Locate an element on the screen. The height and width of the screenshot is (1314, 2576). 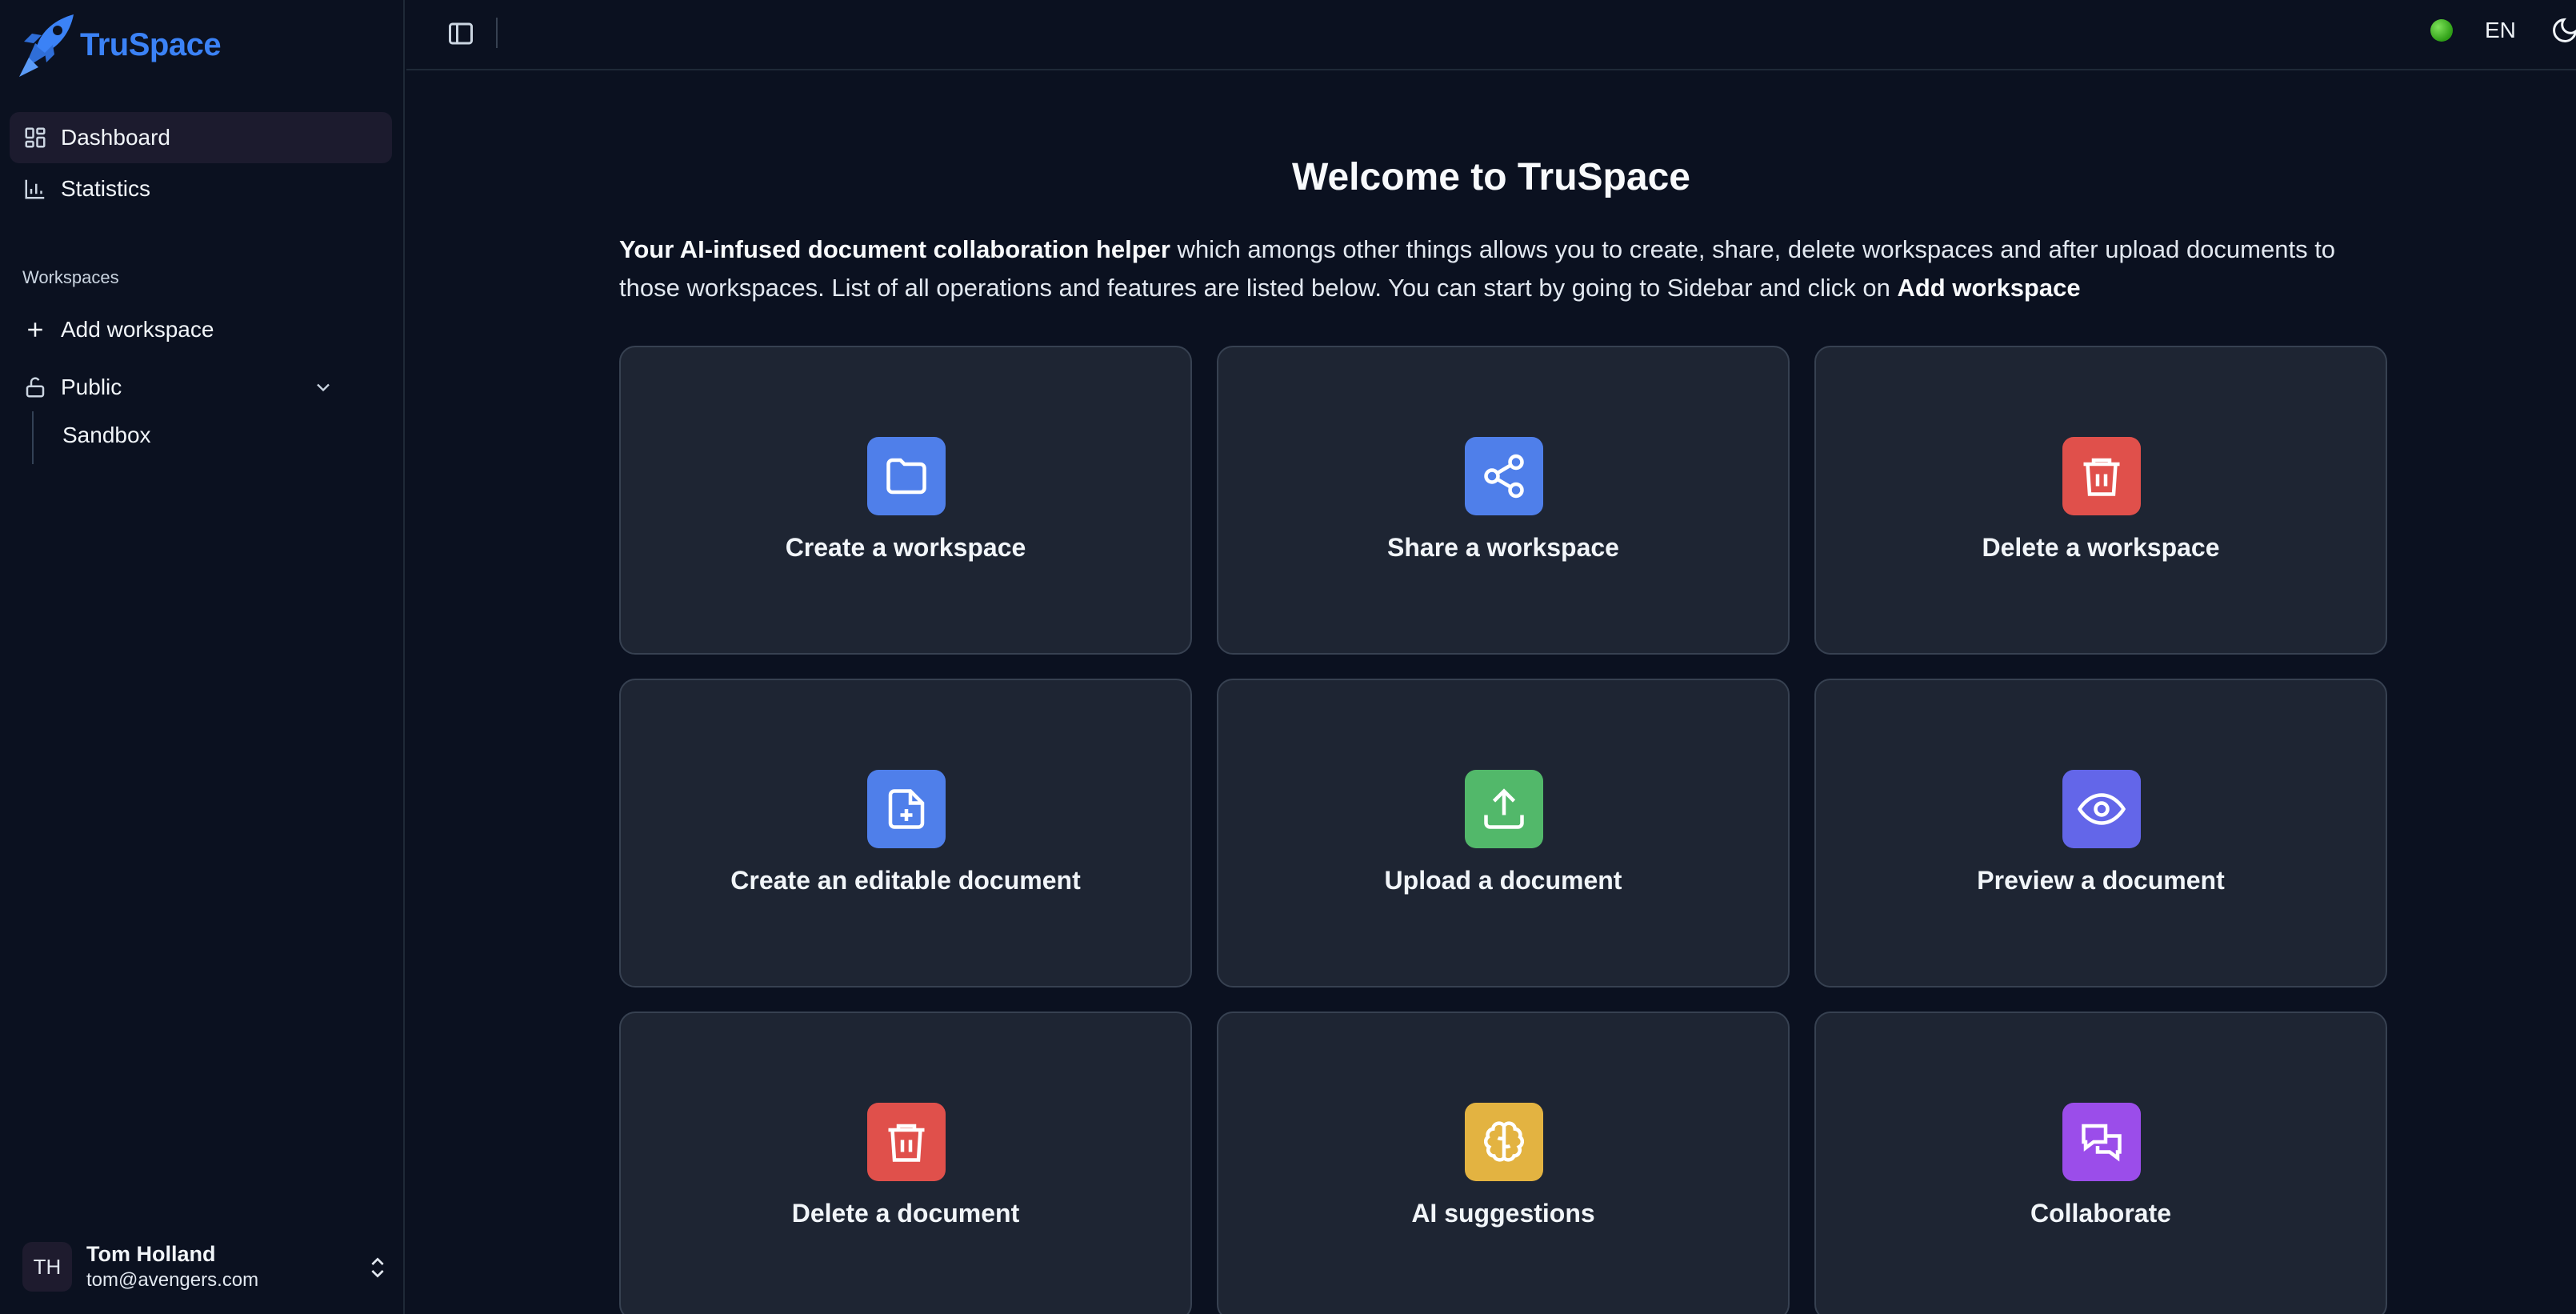
workspace-group-public: Public is located at coordinates (201, 387).